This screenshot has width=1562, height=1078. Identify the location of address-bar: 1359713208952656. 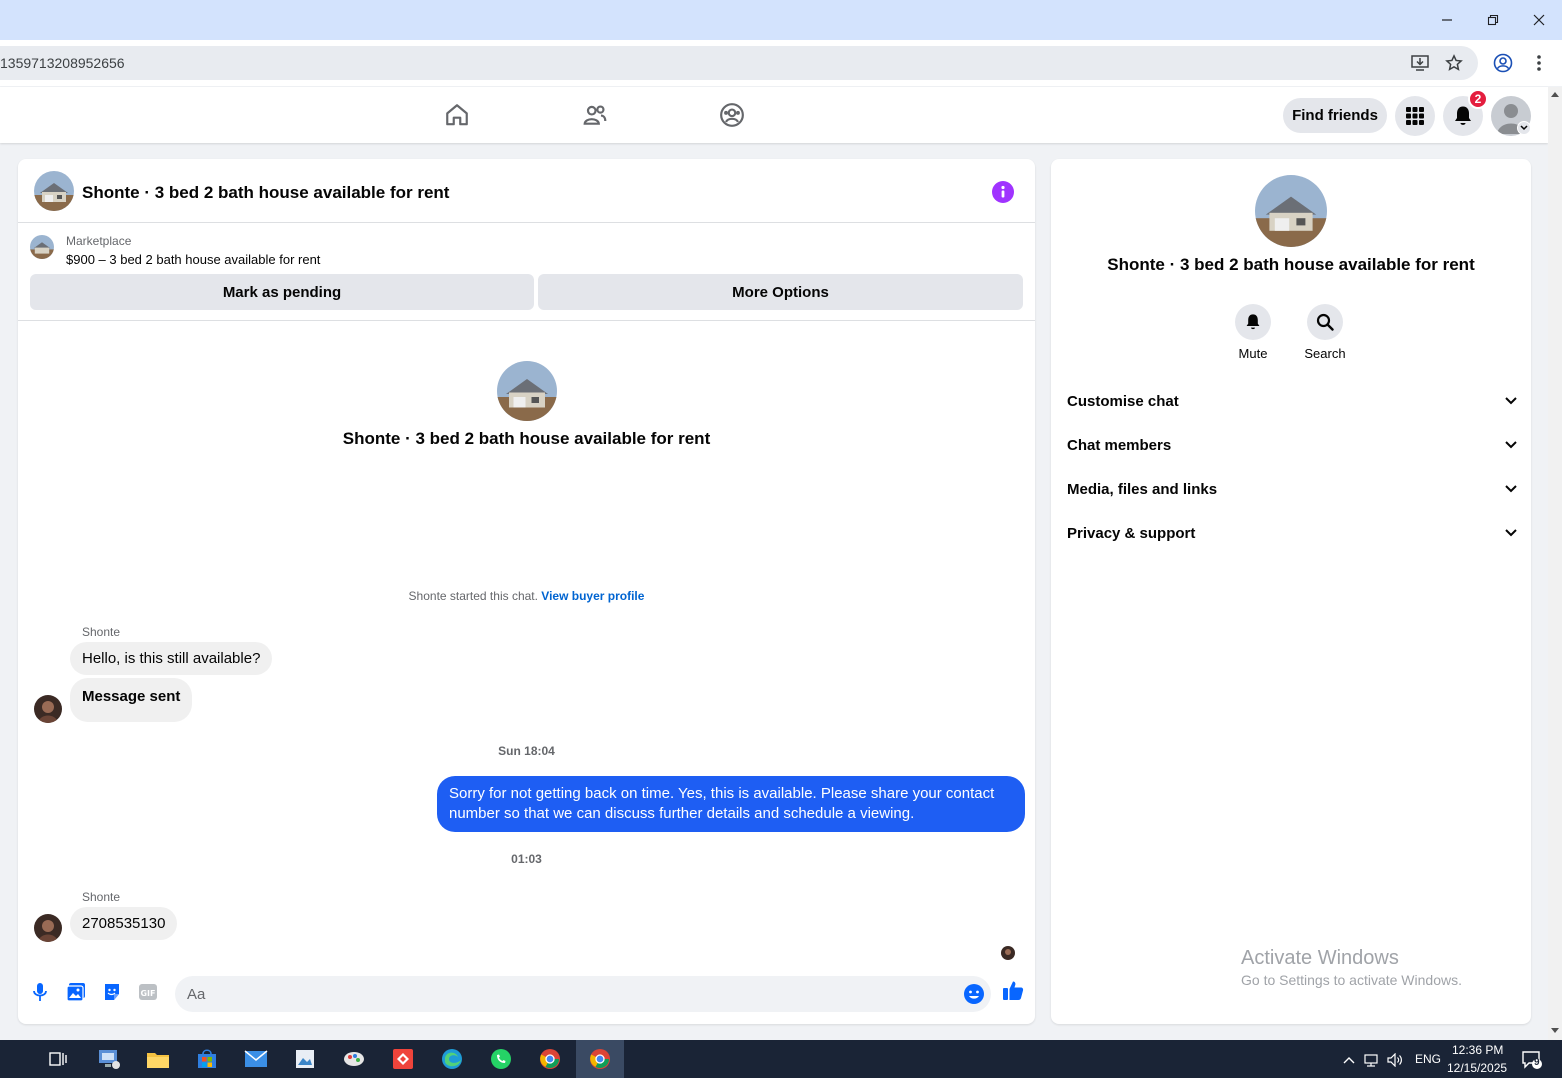
(739, 63).